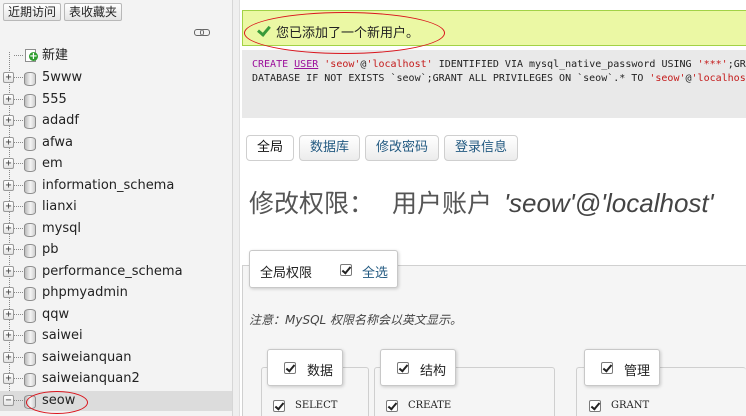  Describe the element at coordinates (622, 367) in the screenshot. I see `group-legend-admin: 管理` at that location.